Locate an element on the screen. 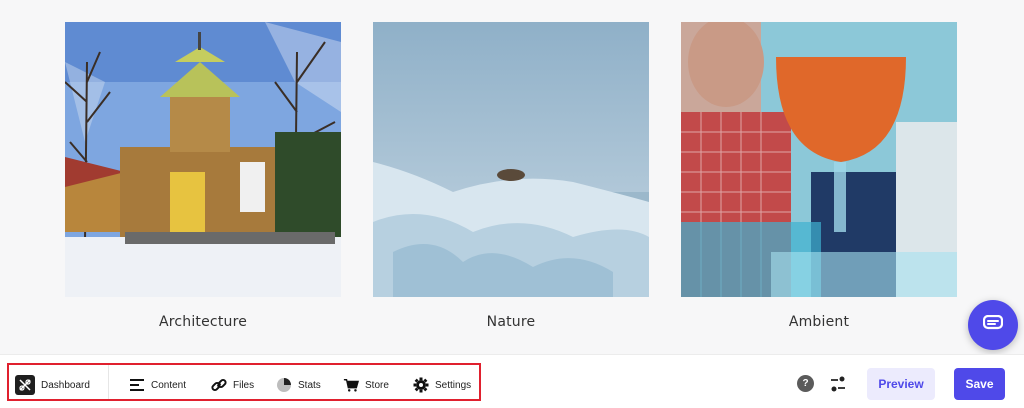  nav-divider is located at coordinates (108, 382).